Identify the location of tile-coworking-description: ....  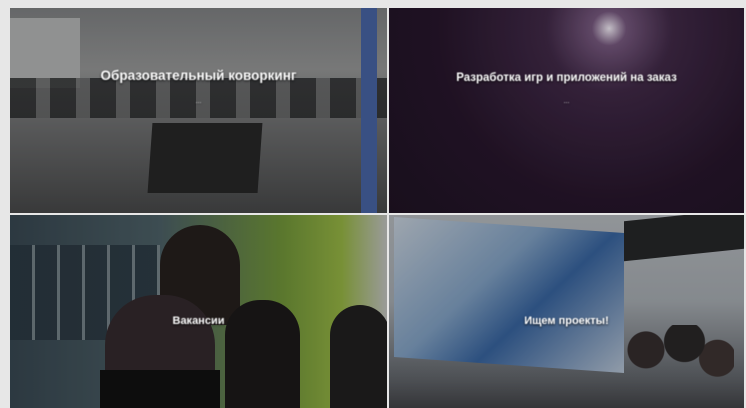
(198, 101).